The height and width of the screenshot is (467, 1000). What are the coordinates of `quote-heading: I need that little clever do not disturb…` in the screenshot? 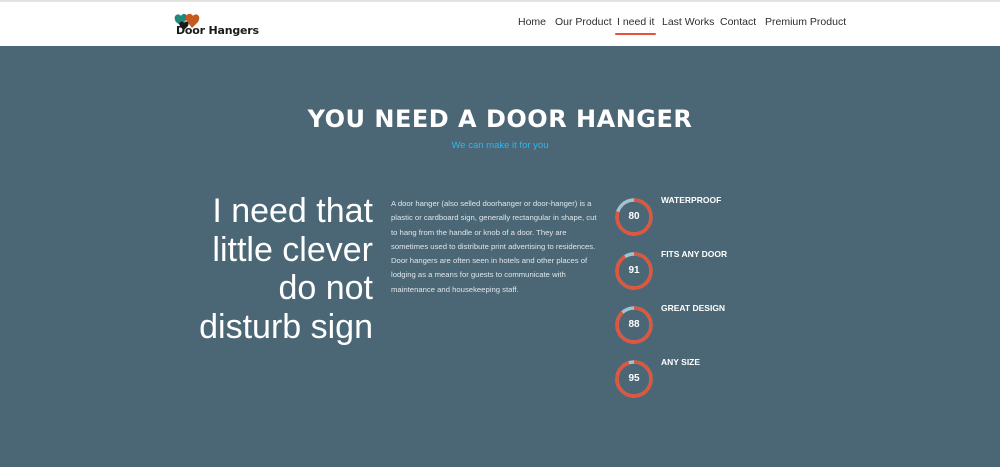 It's located at (243, 269).